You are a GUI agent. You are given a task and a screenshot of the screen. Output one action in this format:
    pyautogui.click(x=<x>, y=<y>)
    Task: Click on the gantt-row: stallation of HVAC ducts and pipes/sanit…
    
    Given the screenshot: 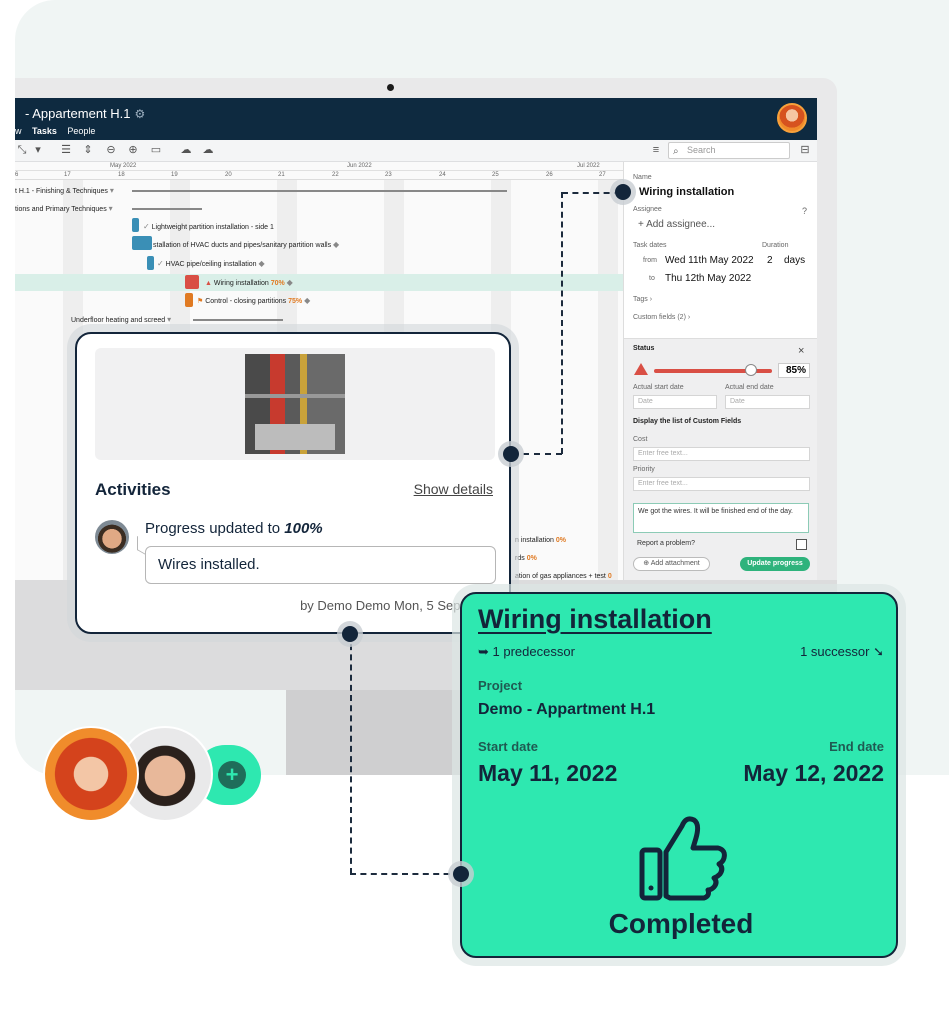 What is the action you would take?
    pyautogui.click(x=246, y=244)
    